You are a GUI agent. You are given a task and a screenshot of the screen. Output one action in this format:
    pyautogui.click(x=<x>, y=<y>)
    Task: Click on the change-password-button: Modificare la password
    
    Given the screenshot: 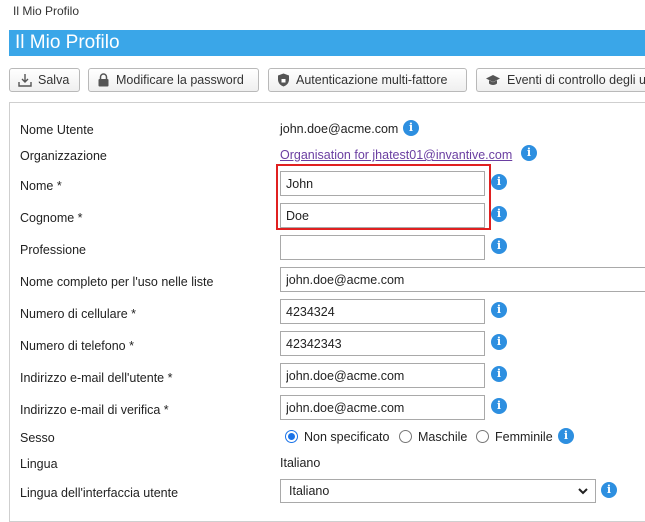 What is the action you would take?
    pyautogui.click(x=173, y=80)
    